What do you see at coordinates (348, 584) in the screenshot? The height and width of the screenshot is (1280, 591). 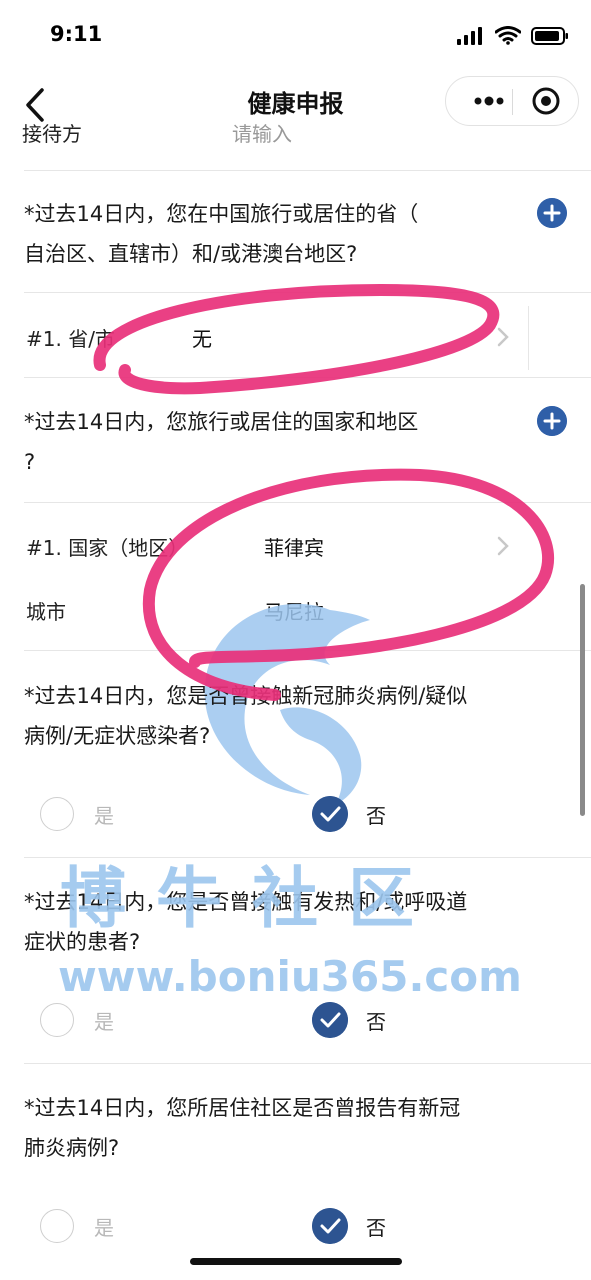 I see `annotation-circle-country` at bounding box center [348, 584].